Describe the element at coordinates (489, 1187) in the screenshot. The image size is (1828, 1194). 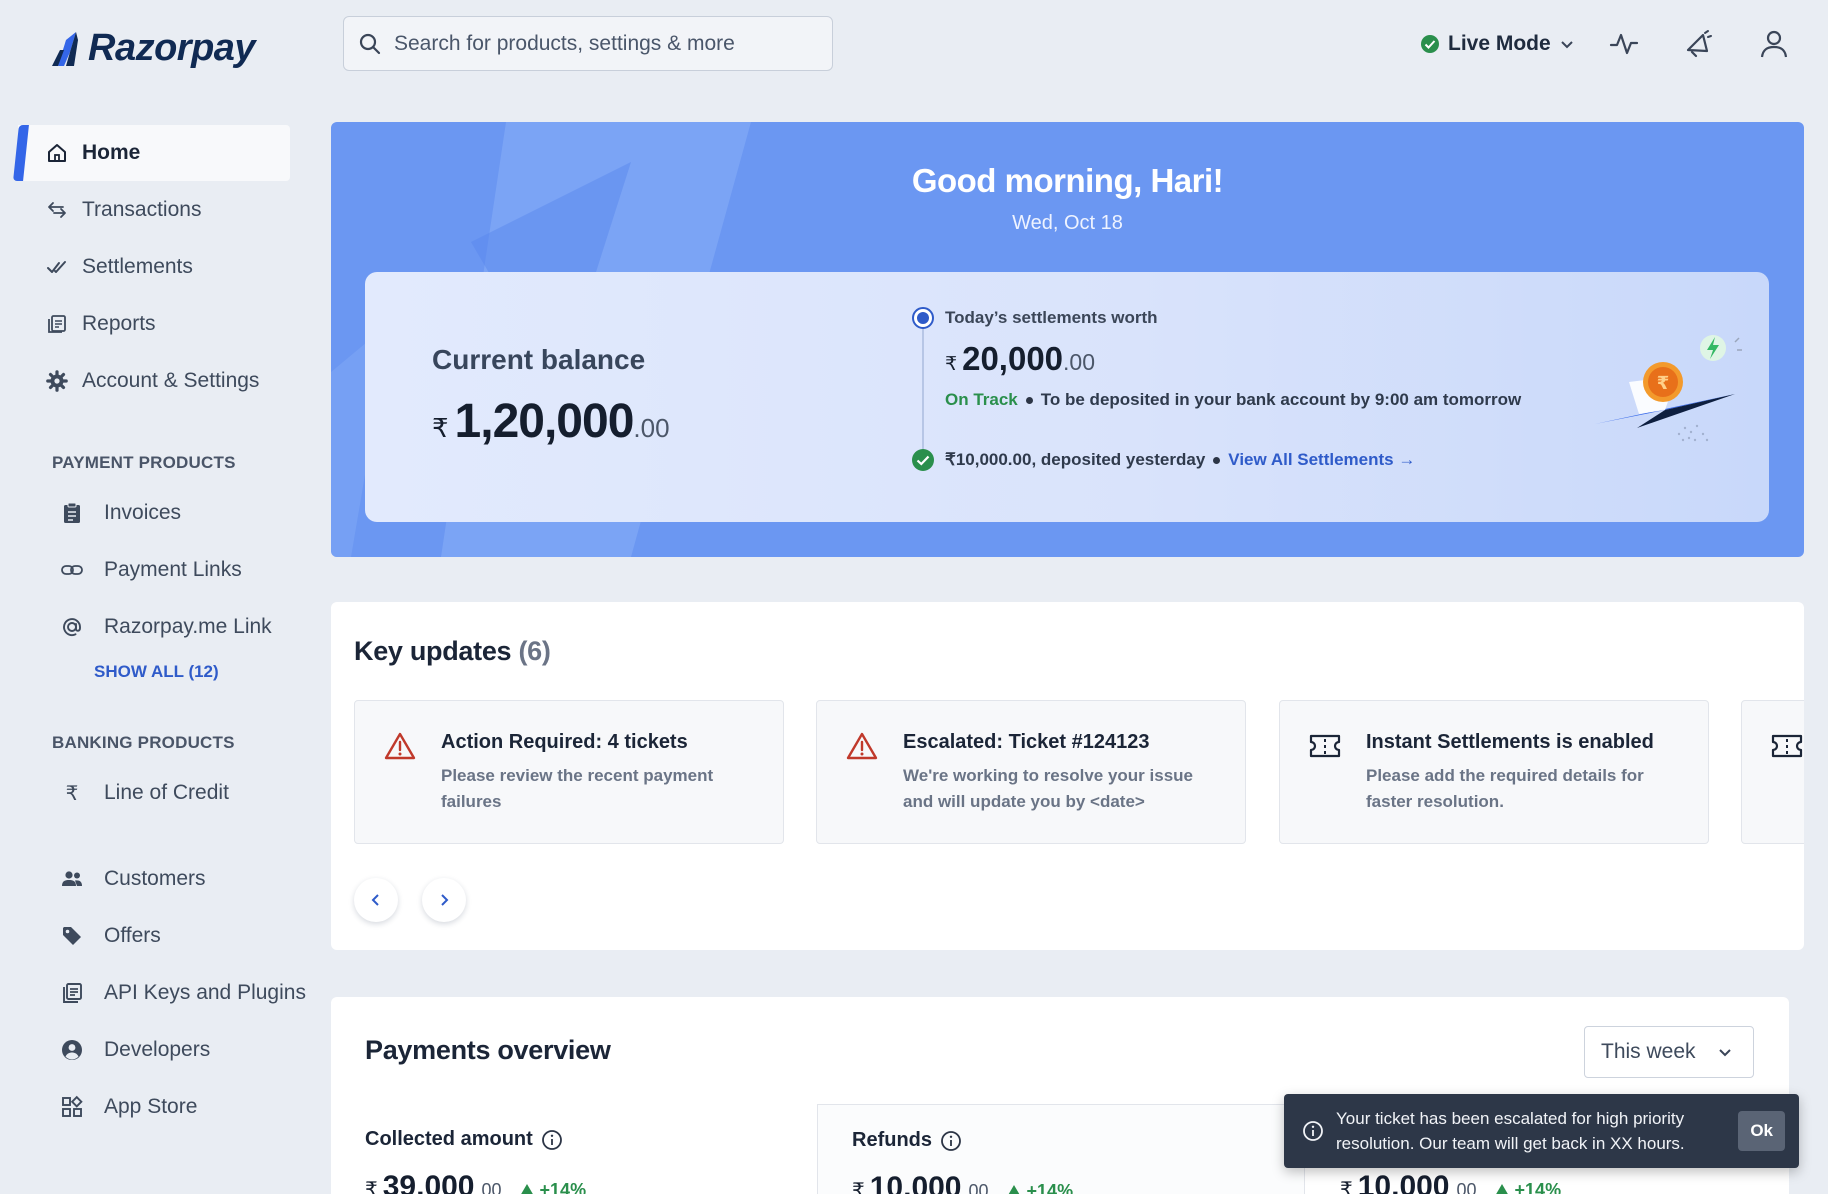
I see `metric-decimal: .00` at that location.